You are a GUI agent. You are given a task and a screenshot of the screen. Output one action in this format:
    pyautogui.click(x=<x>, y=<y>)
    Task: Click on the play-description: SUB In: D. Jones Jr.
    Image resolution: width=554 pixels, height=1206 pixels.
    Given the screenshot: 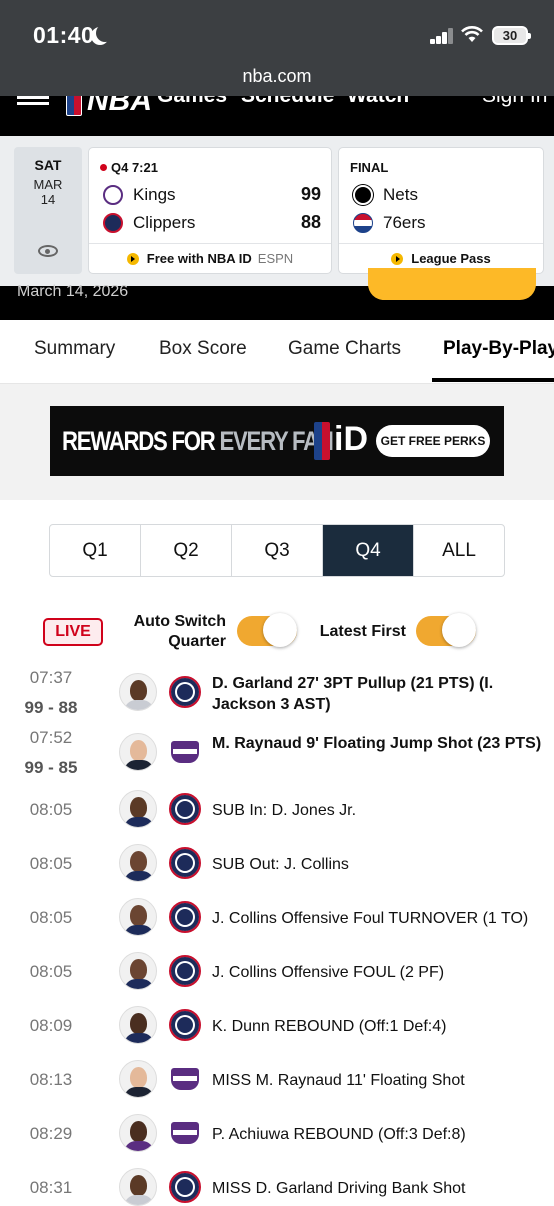 What is the action you would take?
    pyautogui.click(x=284, y=810)
    